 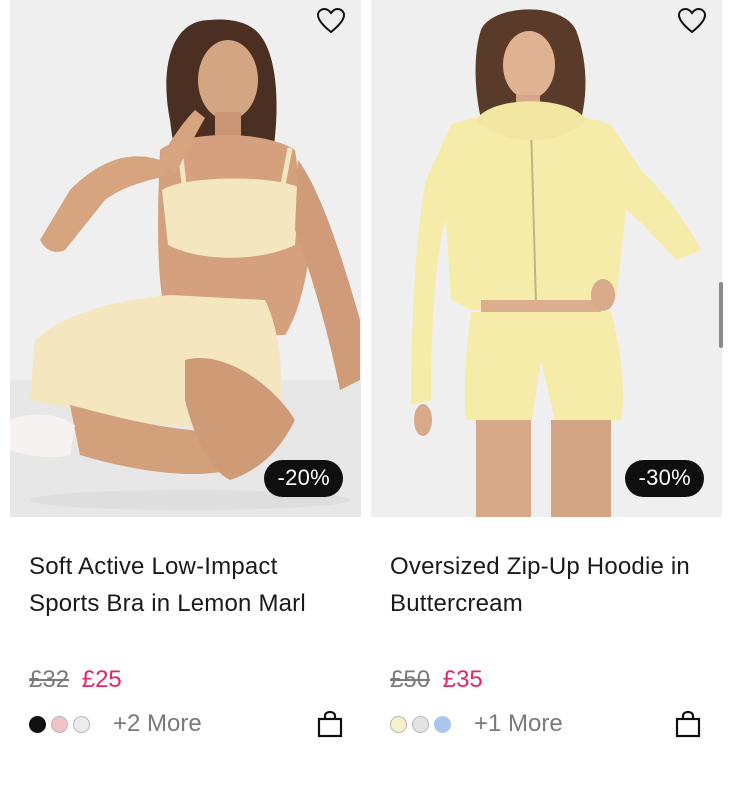 What do you see at coordinates (462, 679) in the screenshot?
I see `sale-price: £35` at bounding box center [462, 679].